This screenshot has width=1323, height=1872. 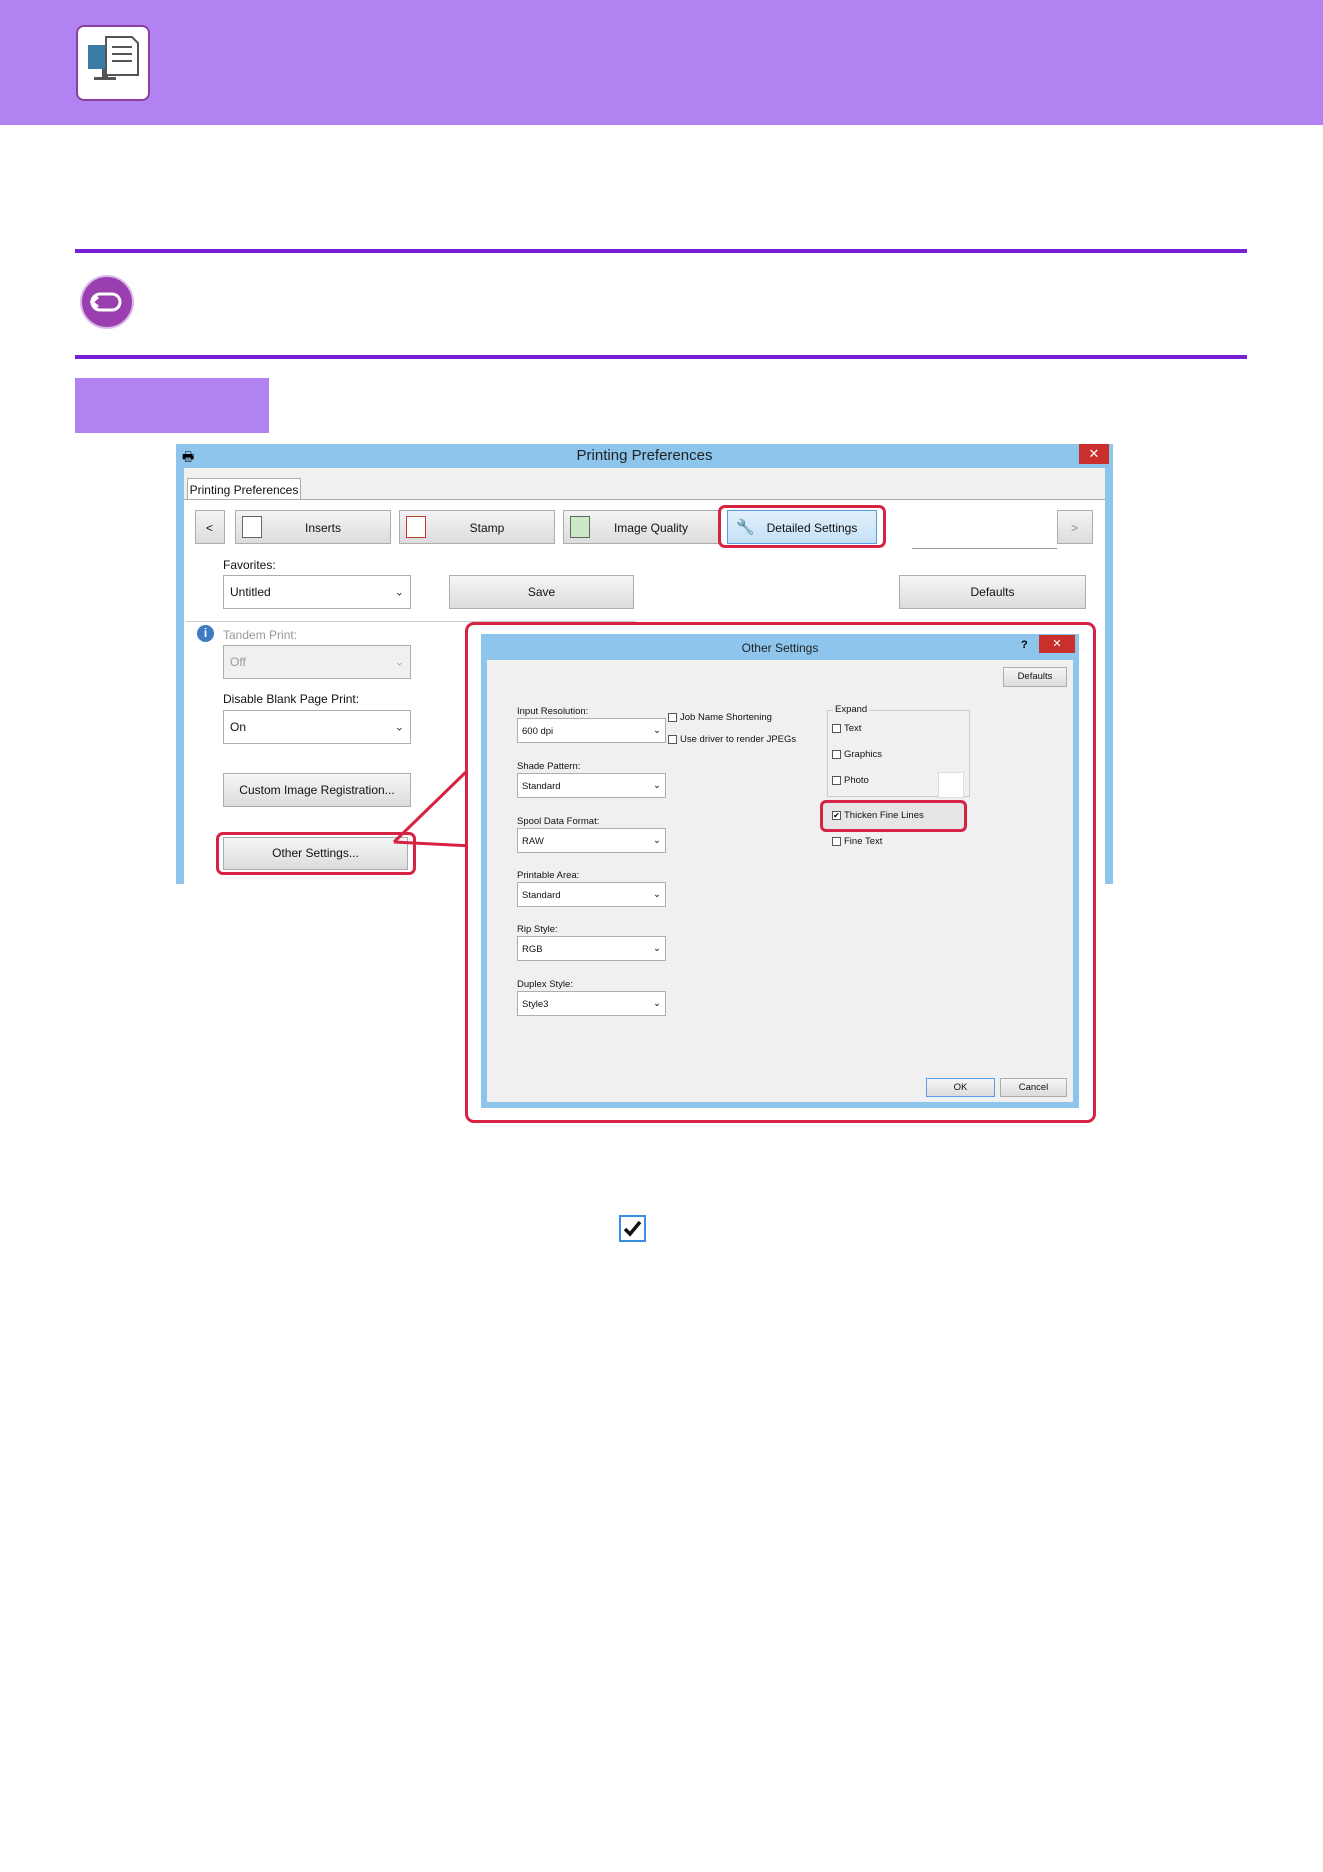 I want to click on favorites-select: Untitled ⌄, so click(x=317, y=592).